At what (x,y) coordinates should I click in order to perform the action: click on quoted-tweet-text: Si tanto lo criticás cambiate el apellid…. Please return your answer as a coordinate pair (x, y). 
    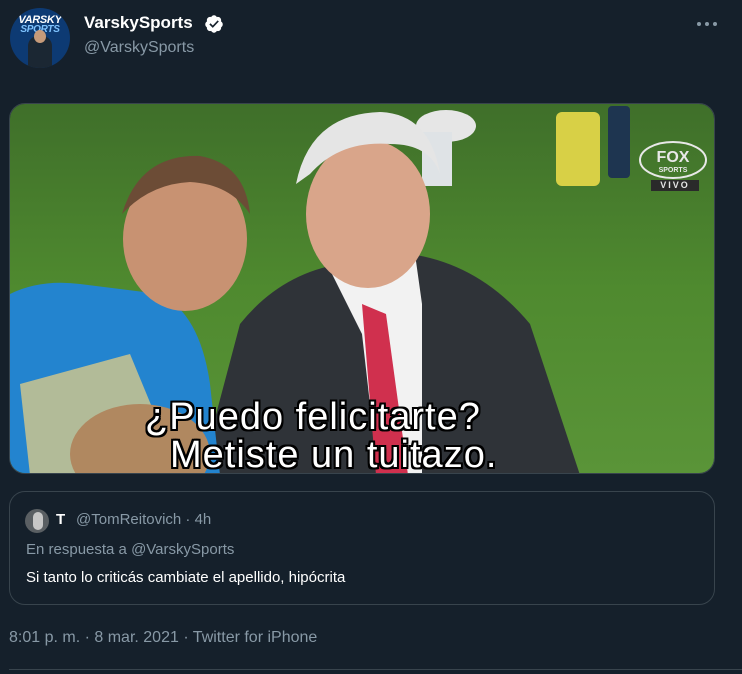
    Looking at the image, I should click on (186, 577).